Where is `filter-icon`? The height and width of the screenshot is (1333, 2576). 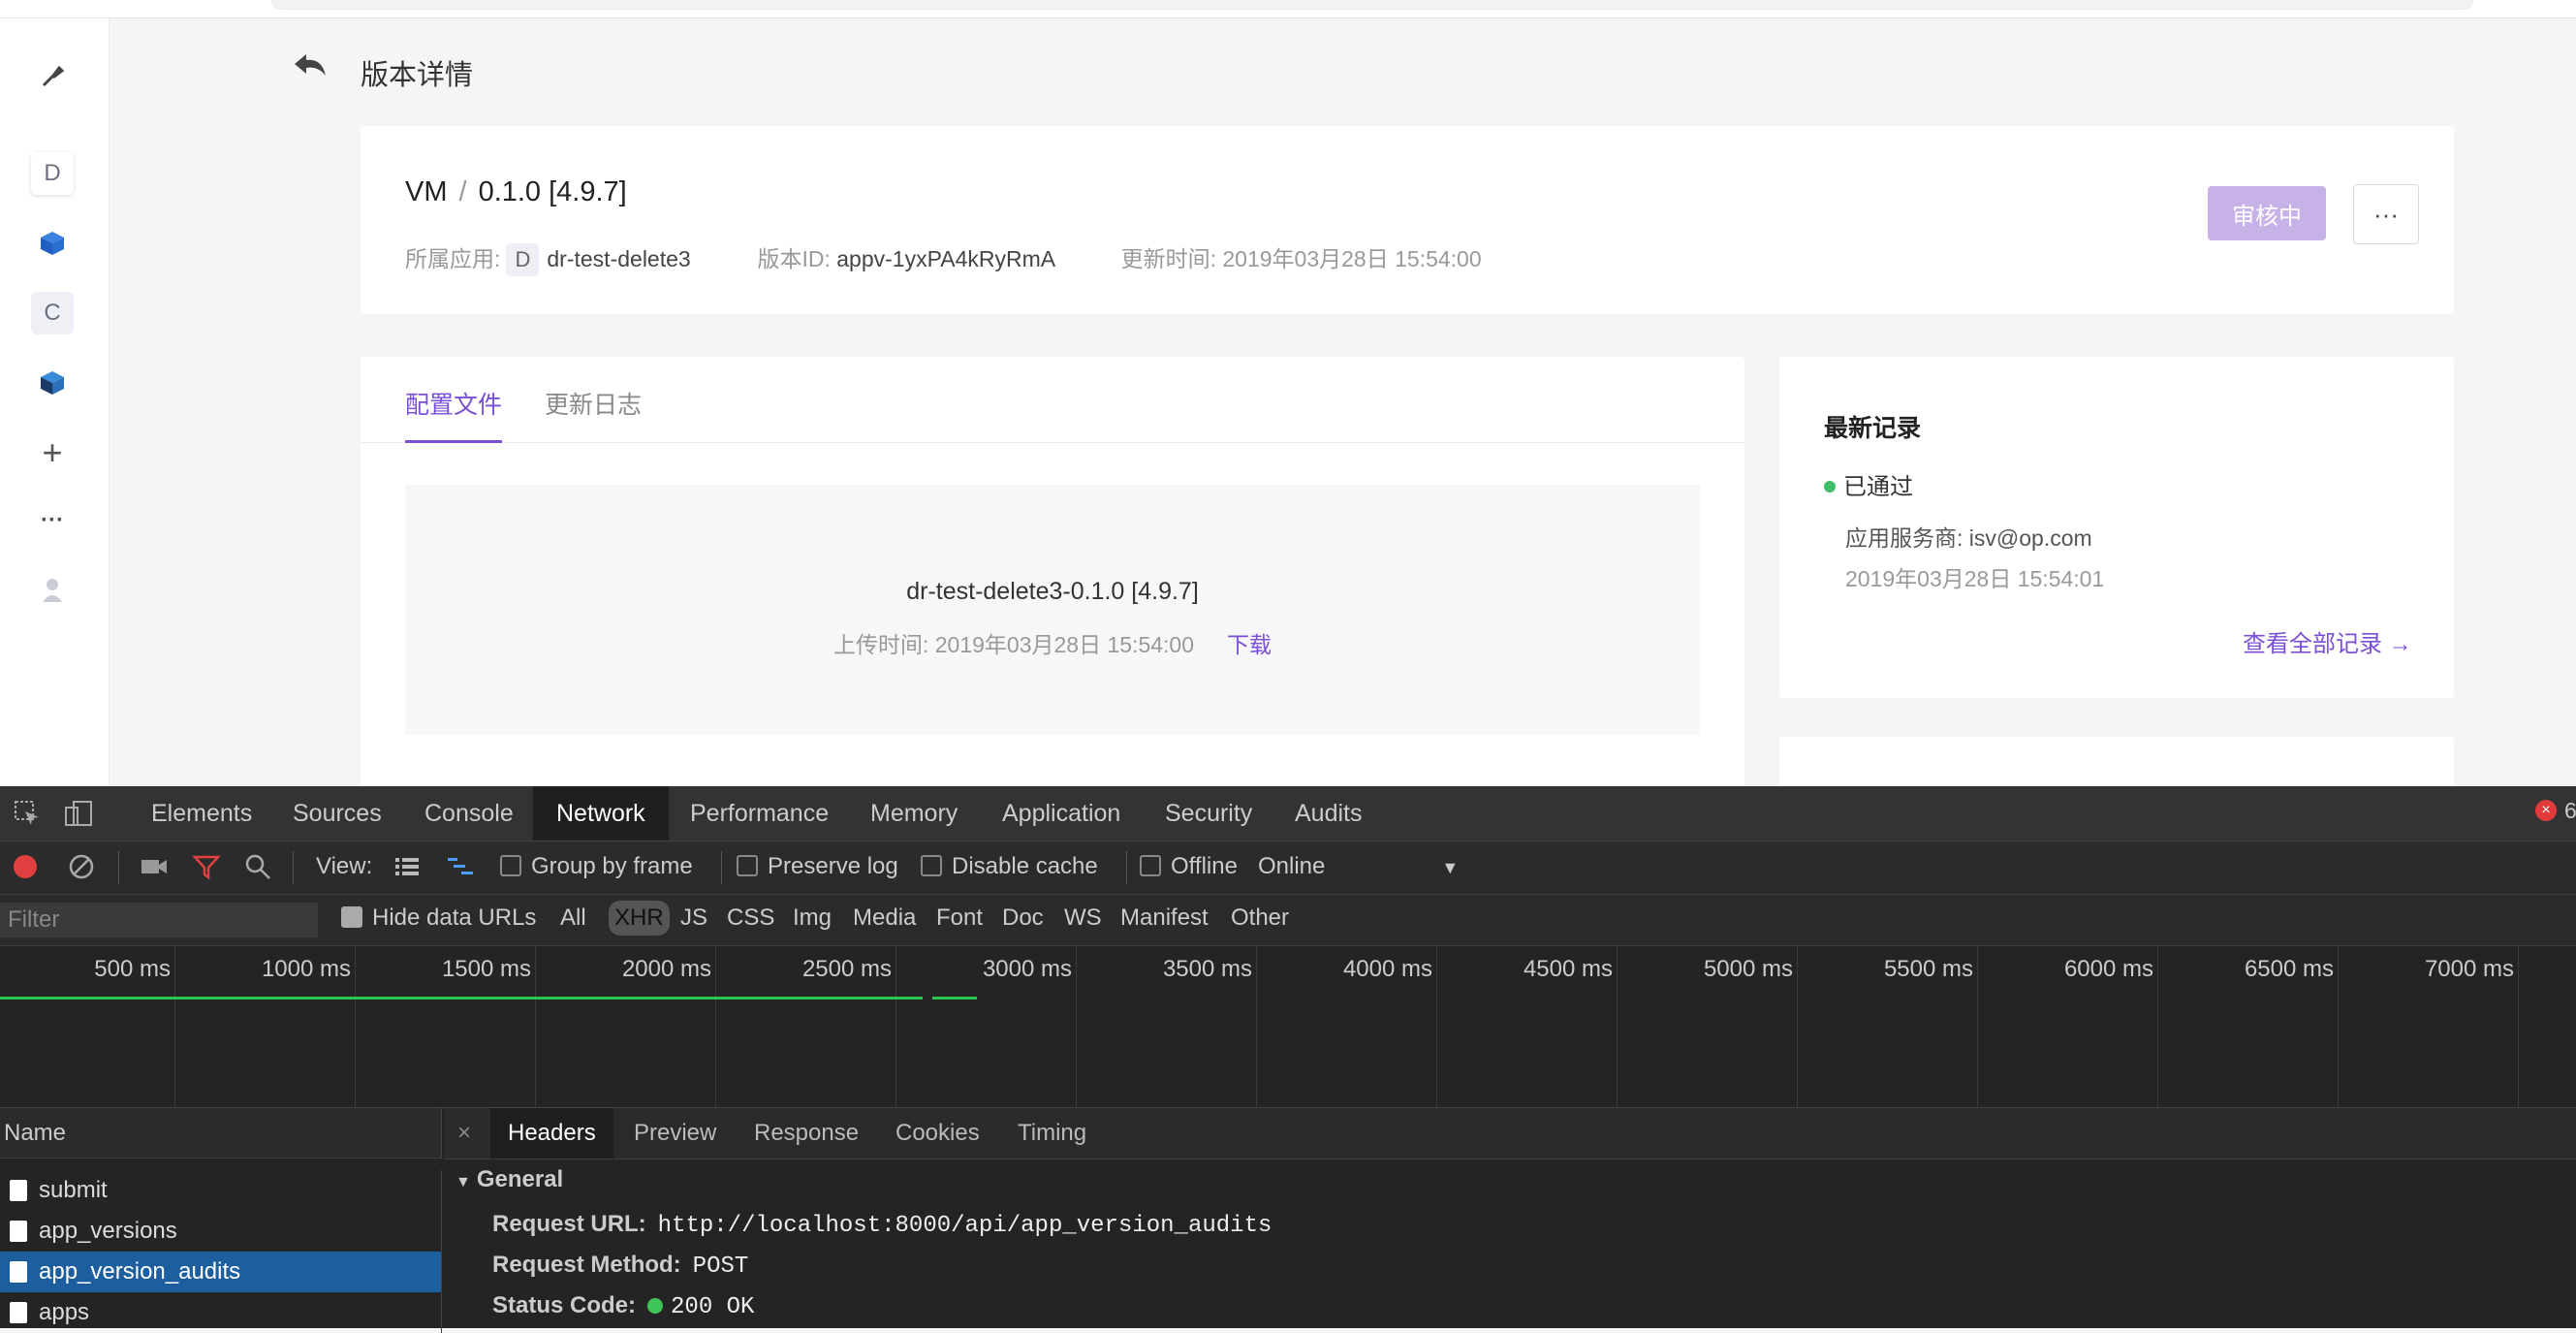
filter-icon is located at coordinates (206, 869).